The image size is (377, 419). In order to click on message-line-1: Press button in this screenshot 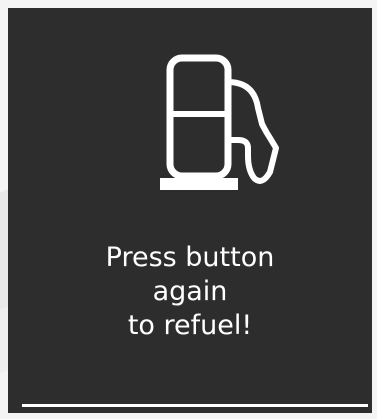, I will do `click(190, 257)`.